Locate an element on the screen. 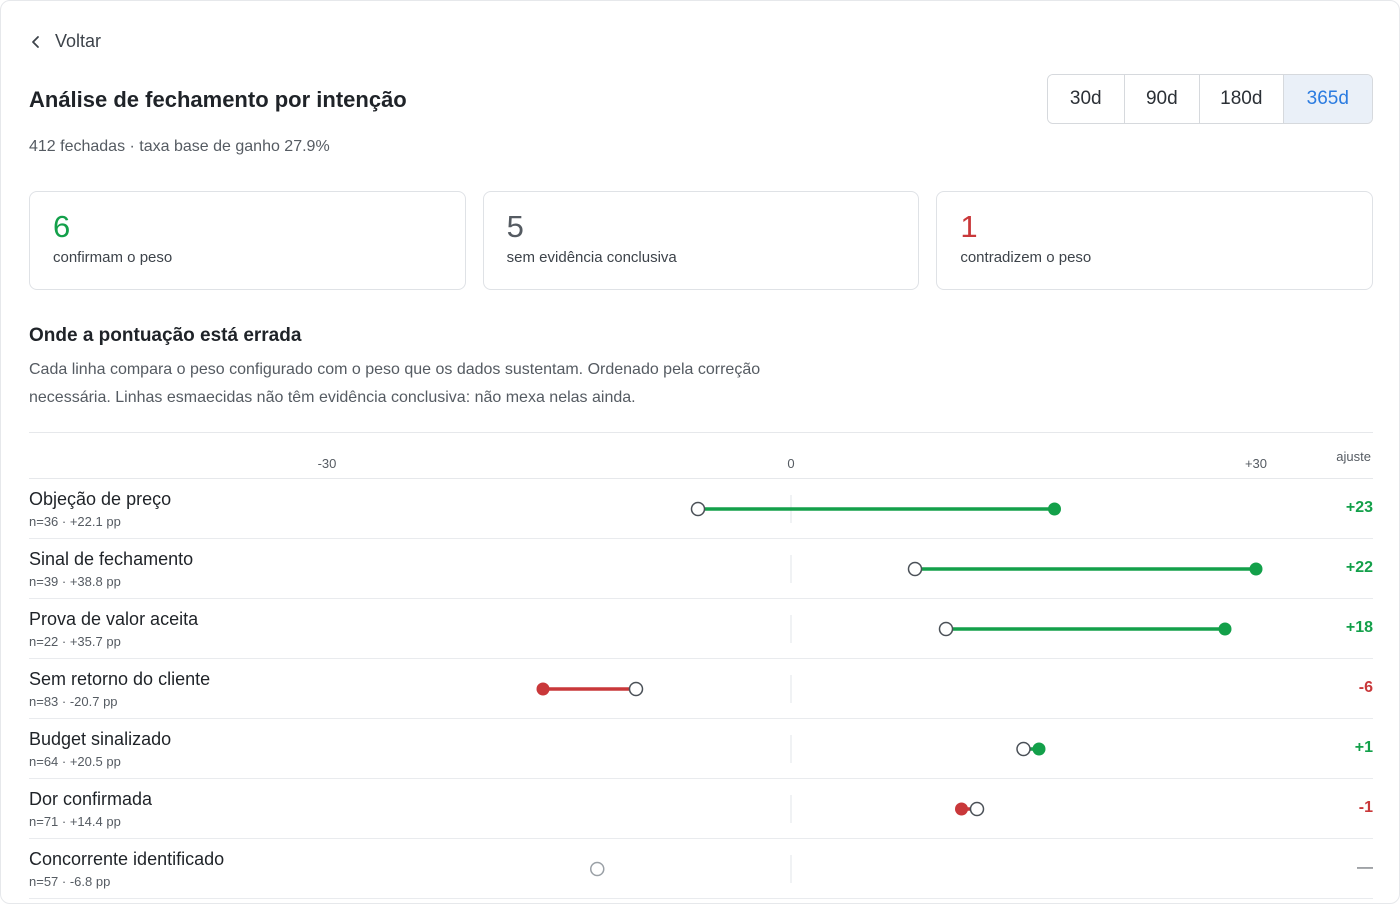 The height and width of the screenshot is (904, 1400). chart-row: Budget sinalizado n=64 · +20.5 pp +1 is located at coordinates (701, 749).